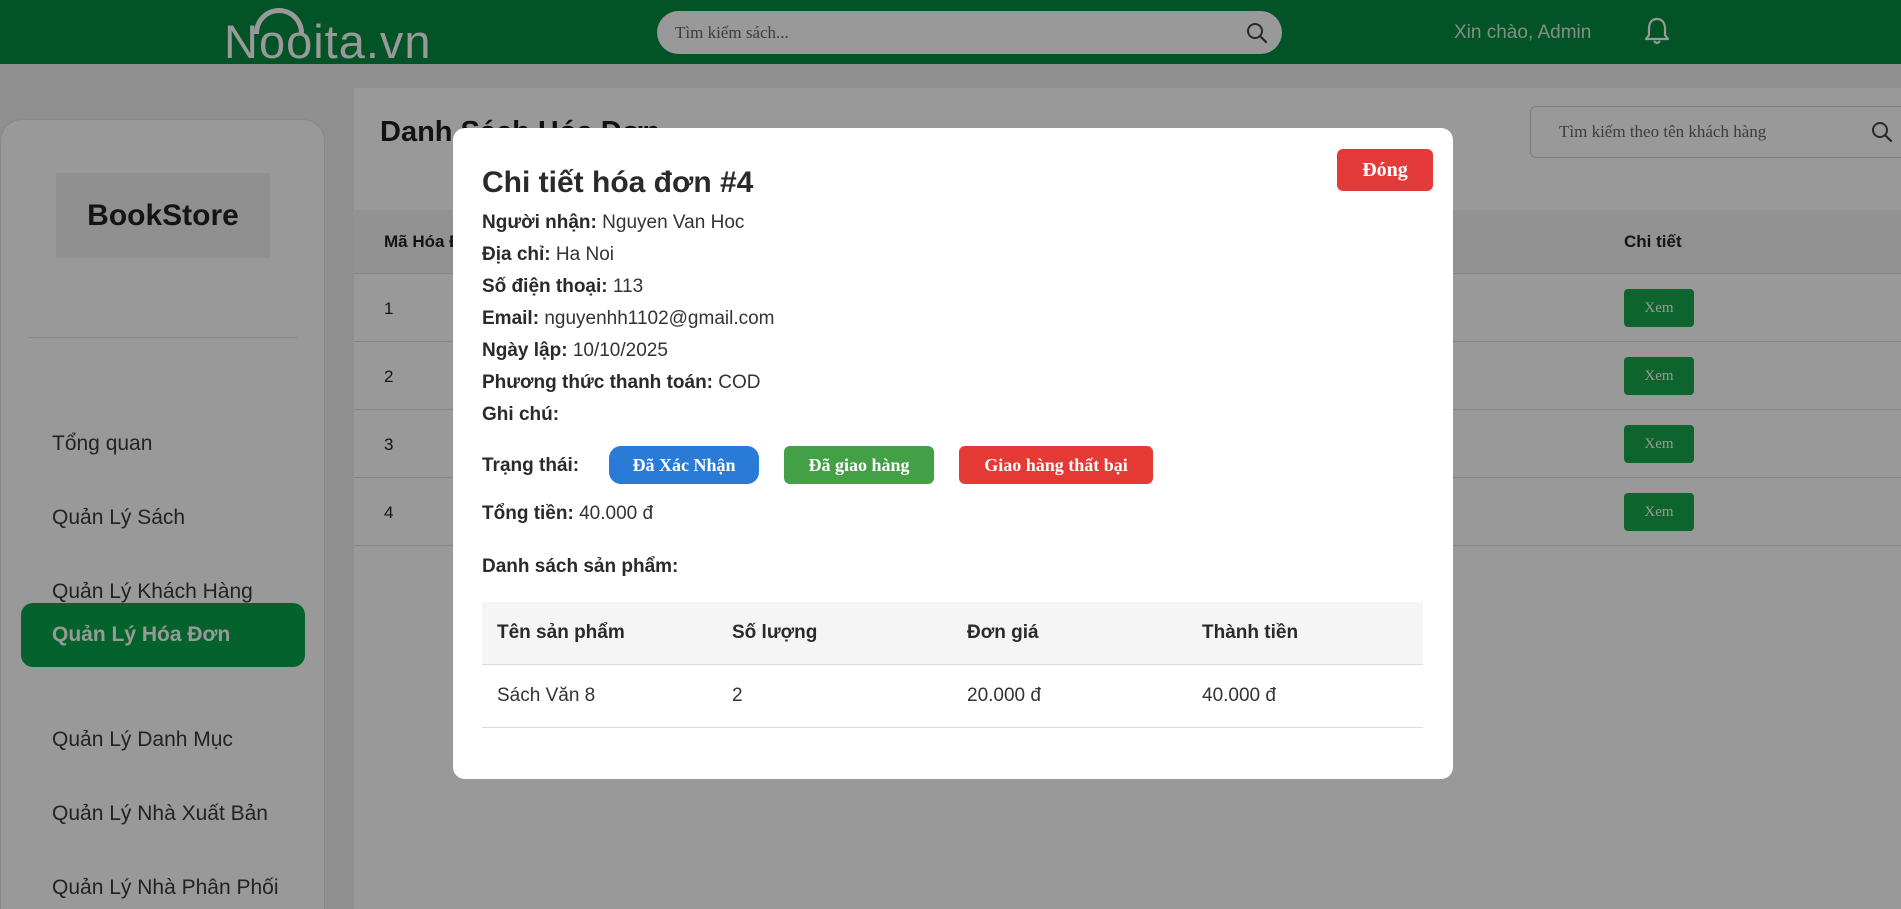 The width and height of the screenshot is (1901, 909). I want to click on field-label: Người nhận:, so click(539, 222).